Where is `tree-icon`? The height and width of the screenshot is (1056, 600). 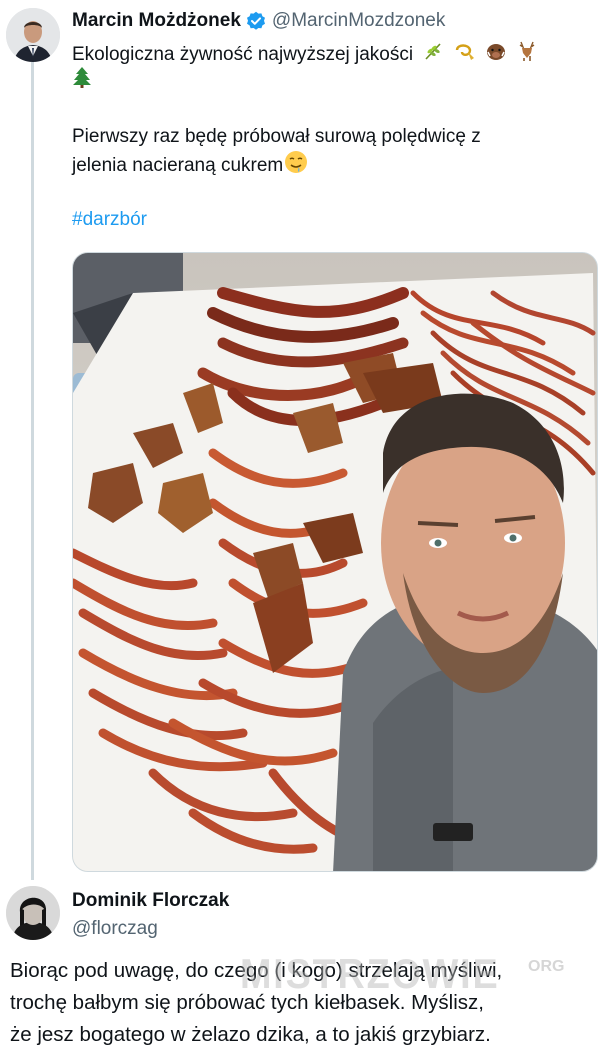
tree-icon is located at coordinates (82, 81).